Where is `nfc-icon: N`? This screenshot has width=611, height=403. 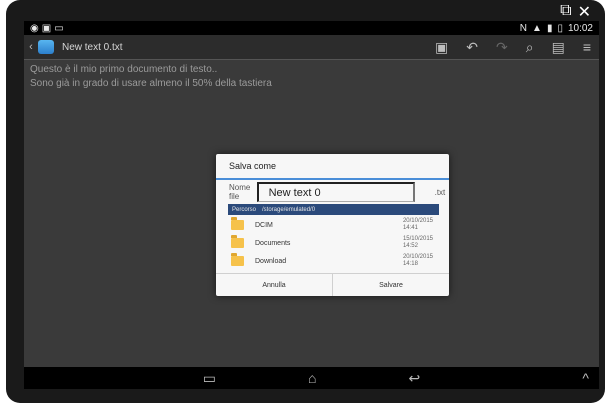 nfc-icon: N is located at coordinates (523, 28).